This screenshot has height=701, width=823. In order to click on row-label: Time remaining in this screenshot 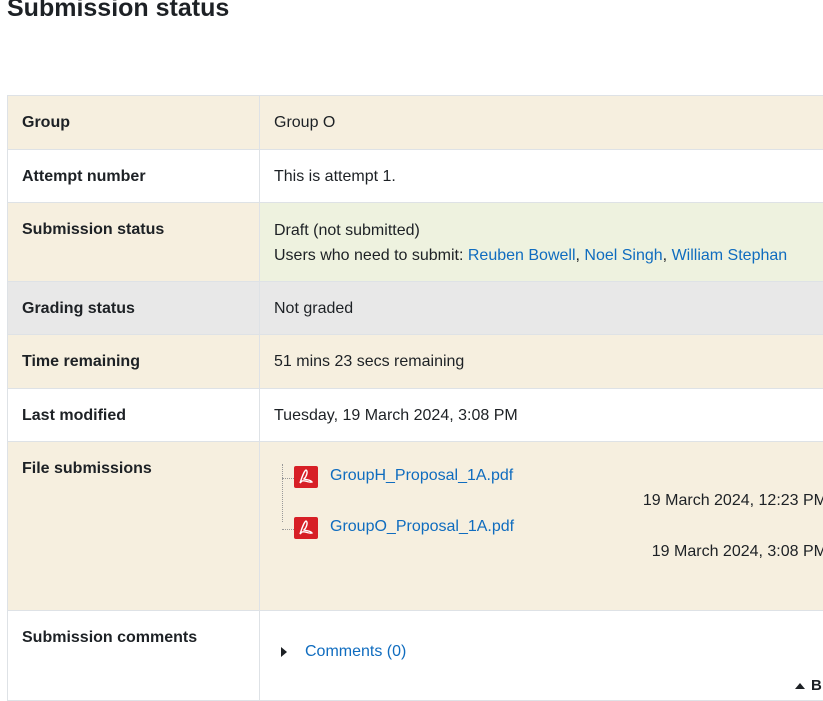, I will do `click(134, 362)`.